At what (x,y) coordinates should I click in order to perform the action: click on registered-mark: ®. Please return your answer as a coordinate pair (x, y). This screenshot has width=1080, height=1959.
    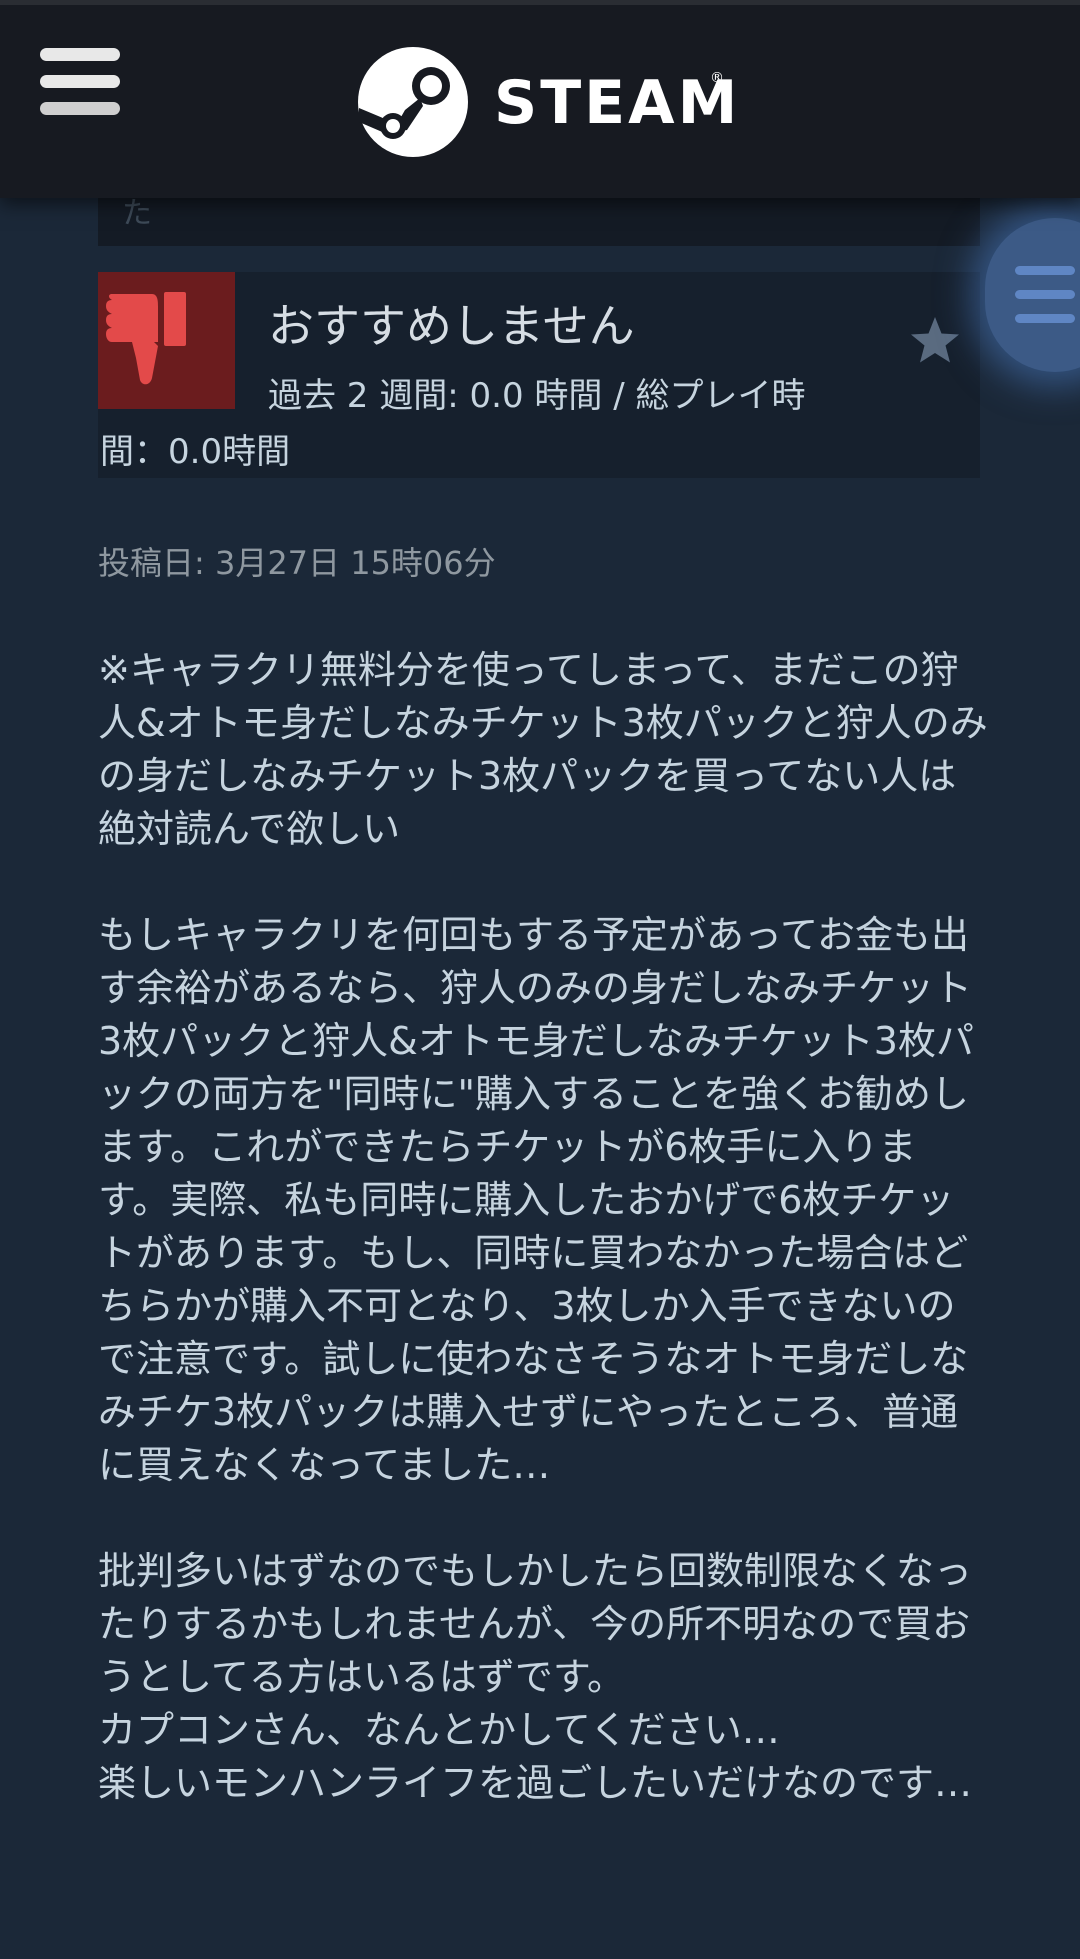
    Looking at the image, I should click on (717, 78).